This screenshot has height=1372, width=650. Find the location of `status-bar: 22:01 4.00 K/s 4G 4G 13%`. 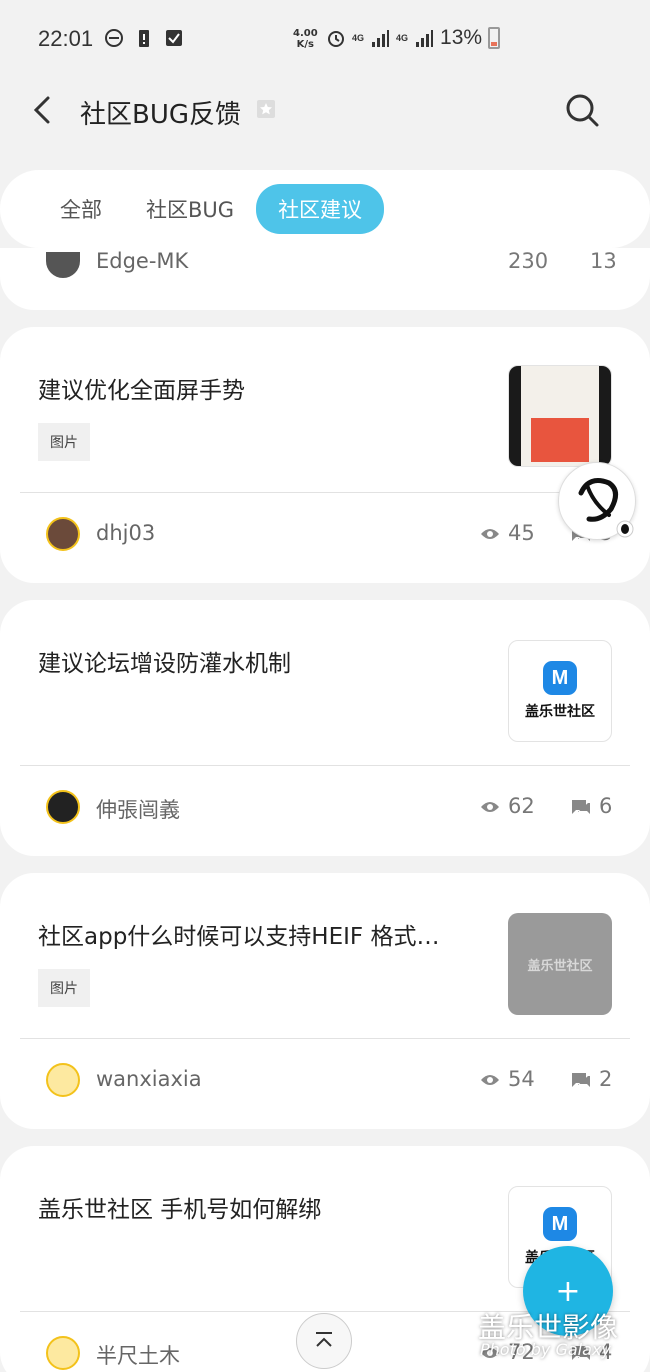

status-bar: 22:01 4.00 K/s 4G 4G 13% is located at coordinates (325, 40).